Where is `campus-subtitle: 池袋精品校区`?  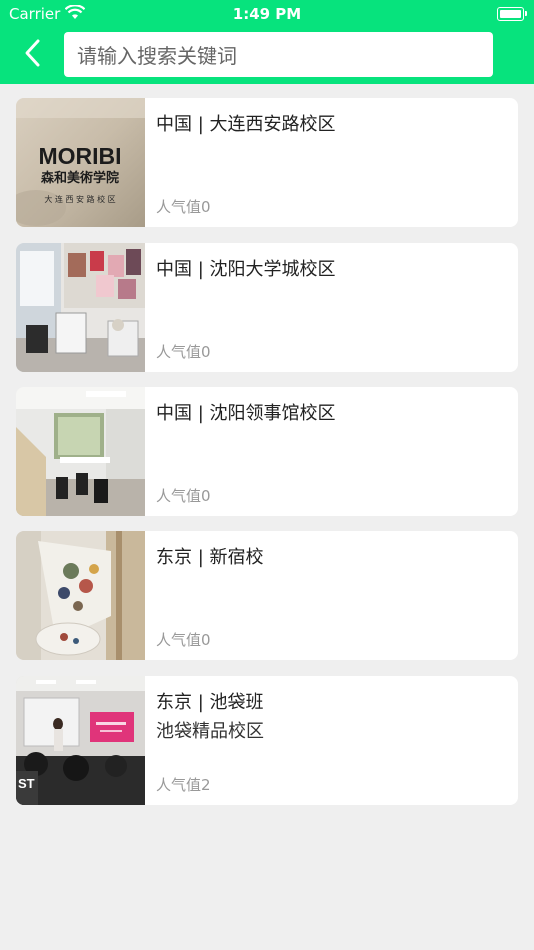
campus-subtitle: 池袋精品校区 is located at coordinates (210, 731).